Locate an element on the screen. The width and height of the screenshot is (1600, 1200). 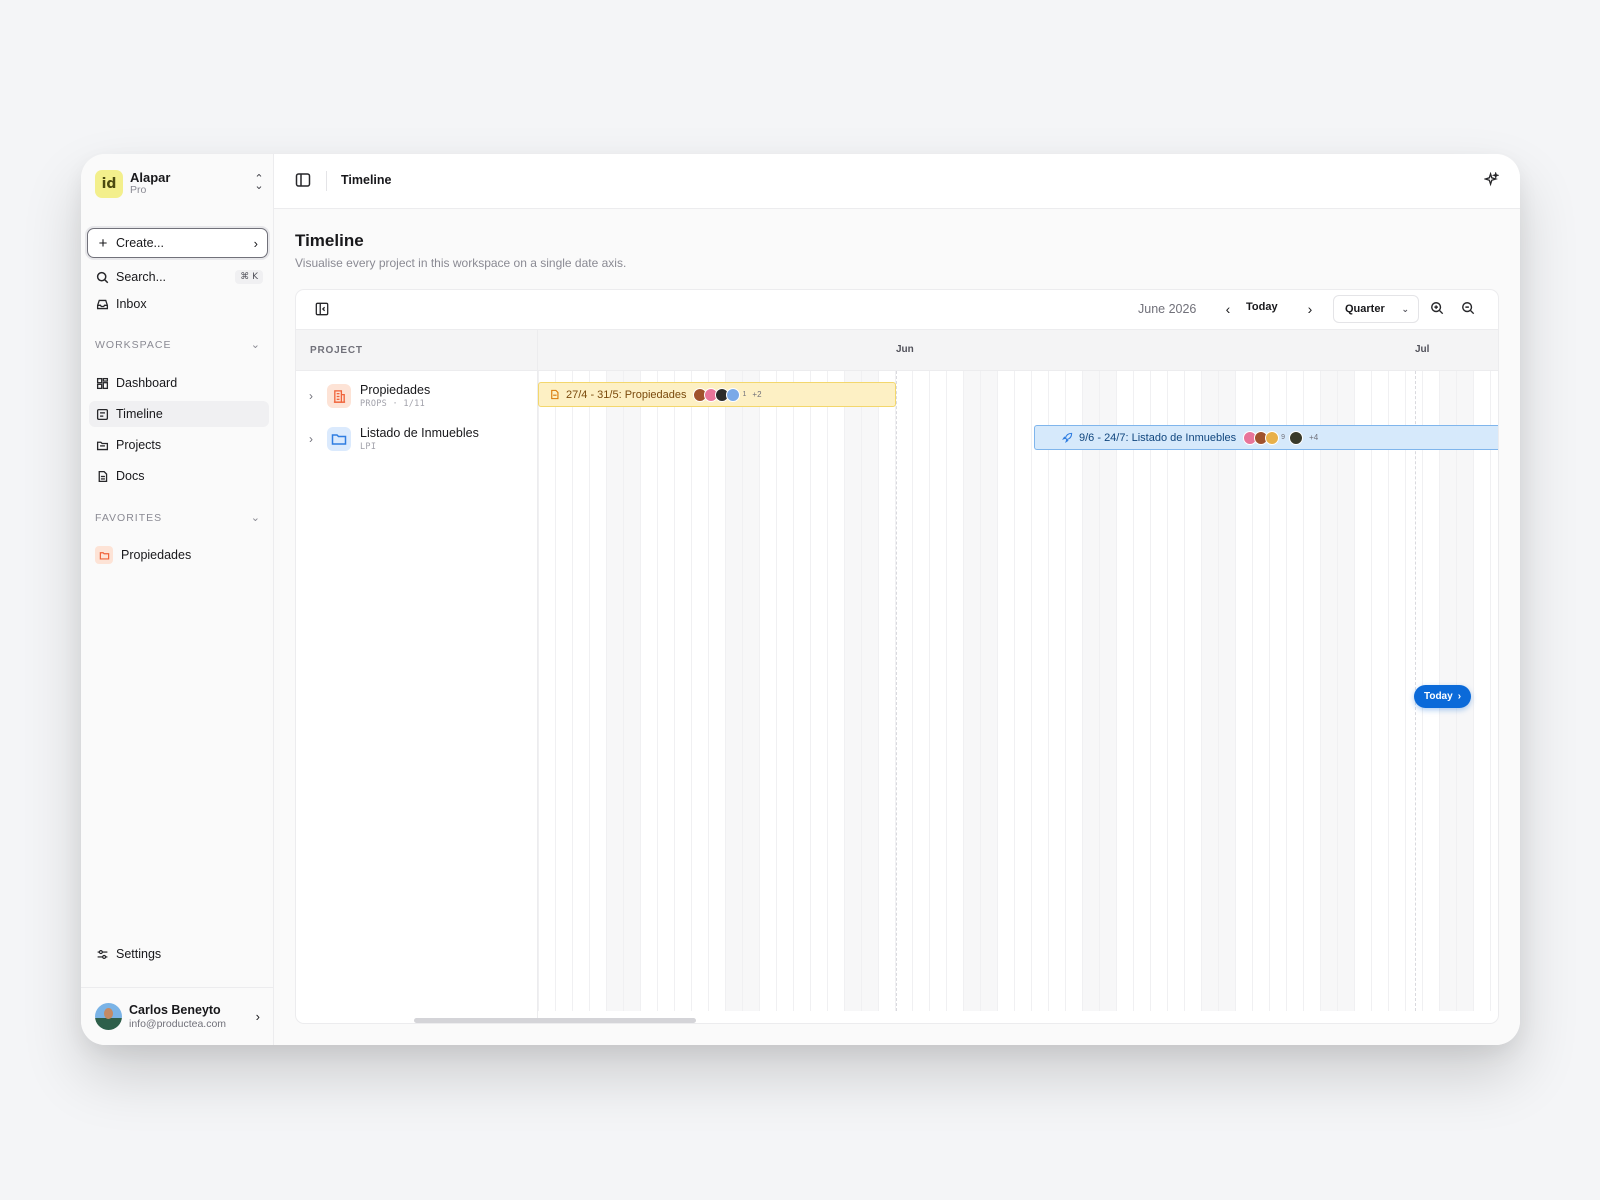
jump-to-today-button: Today › is located at coordinates (1442, 696).